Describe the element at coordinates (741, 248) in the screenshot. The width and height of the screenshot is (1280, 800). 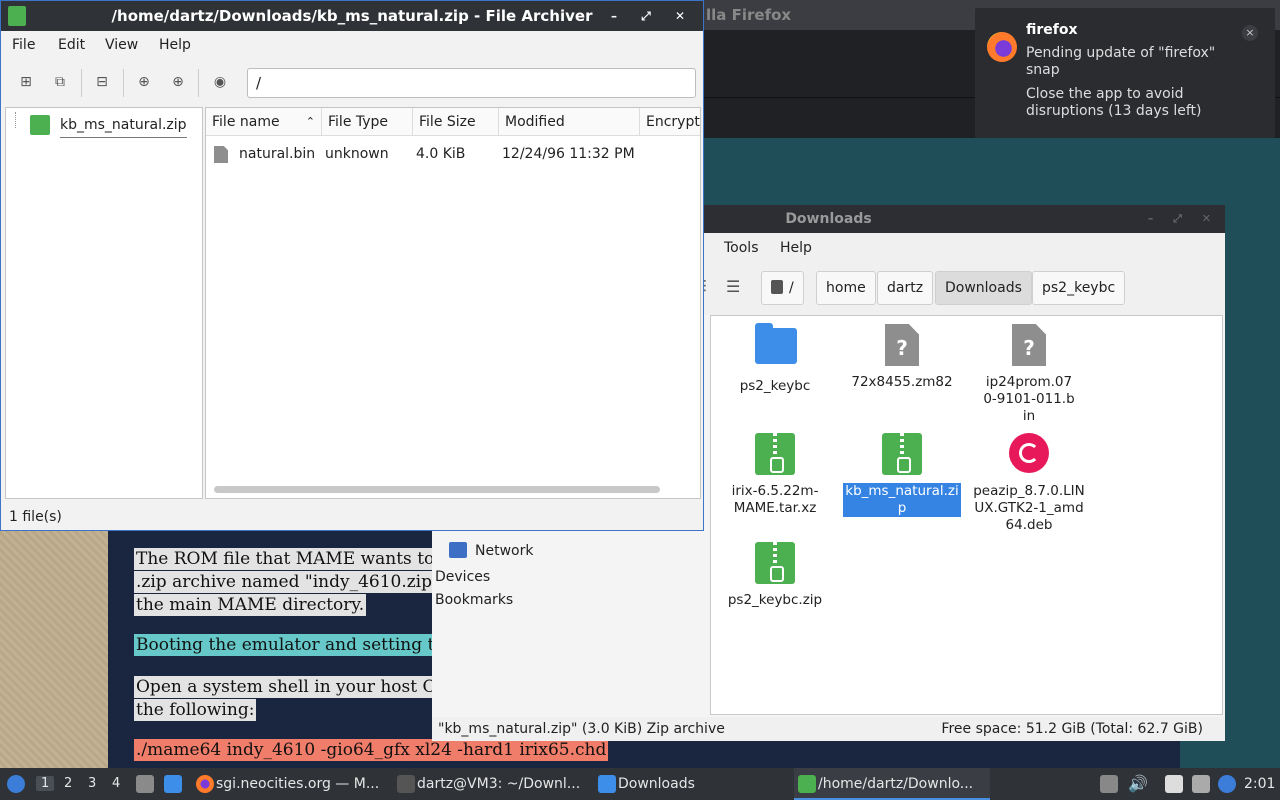
I see `menu-tools: Tools` at that location.